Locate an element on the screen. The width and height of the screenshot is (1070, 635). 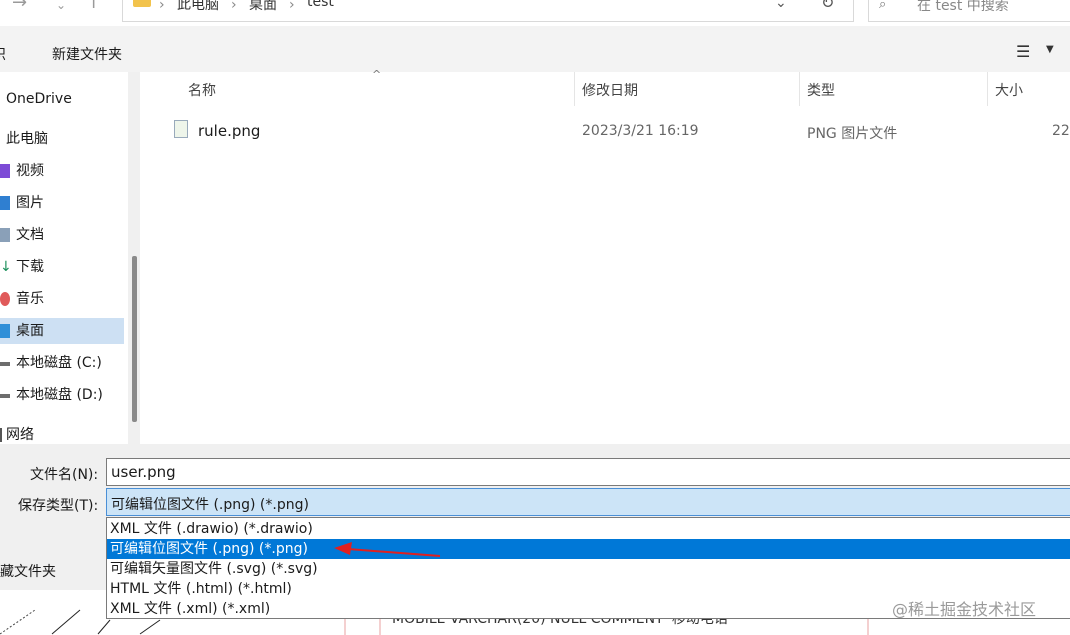
picture-icon is located at coordinates (5, 203).